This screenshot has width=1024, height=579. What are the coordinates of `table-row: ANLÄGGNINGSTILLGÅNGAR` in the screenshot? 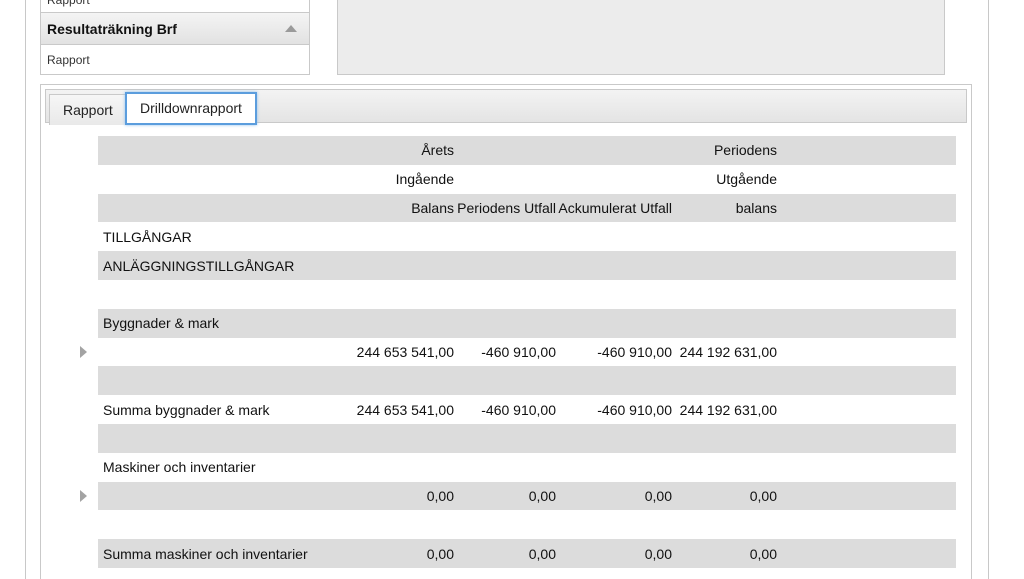 It's located at (527, 265).